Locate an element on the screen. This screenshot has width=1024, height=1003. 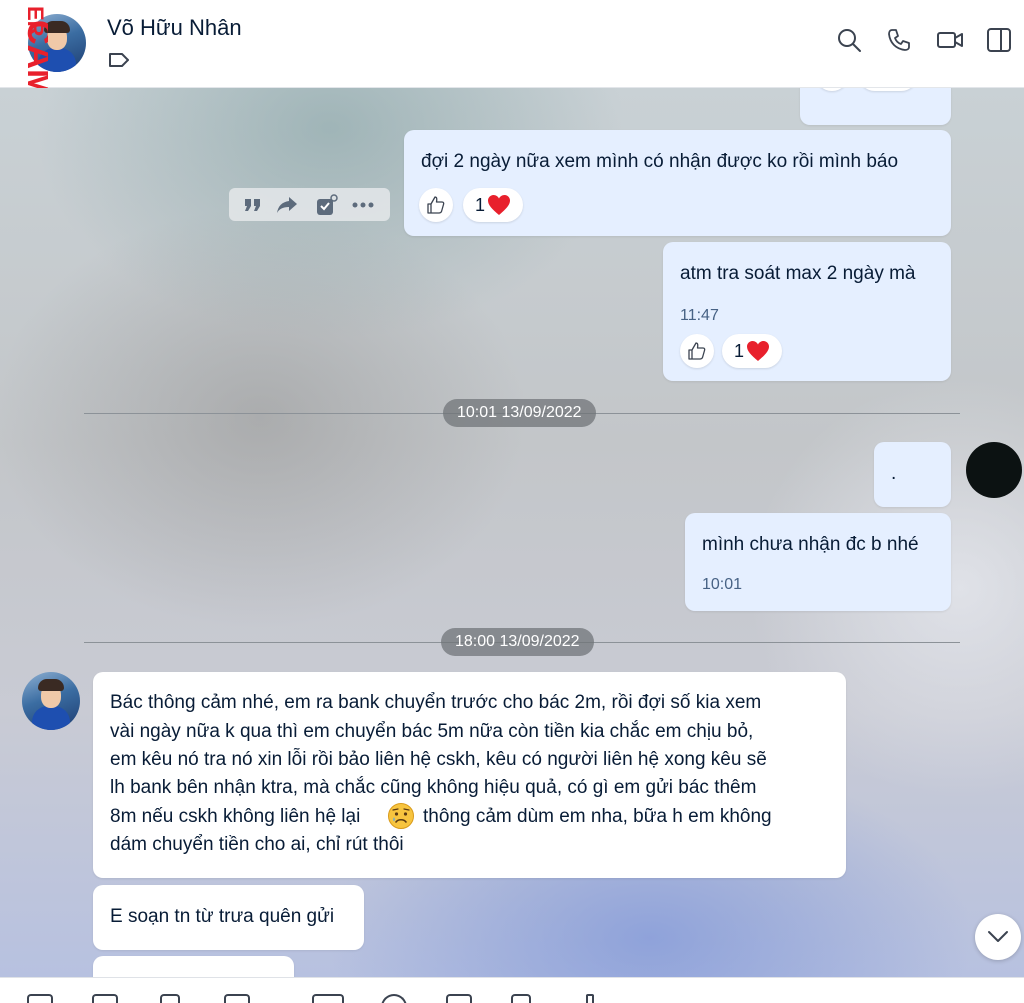
message-text: E soạn tn từ trưa quên gửi is located at coordinates (222, 916).